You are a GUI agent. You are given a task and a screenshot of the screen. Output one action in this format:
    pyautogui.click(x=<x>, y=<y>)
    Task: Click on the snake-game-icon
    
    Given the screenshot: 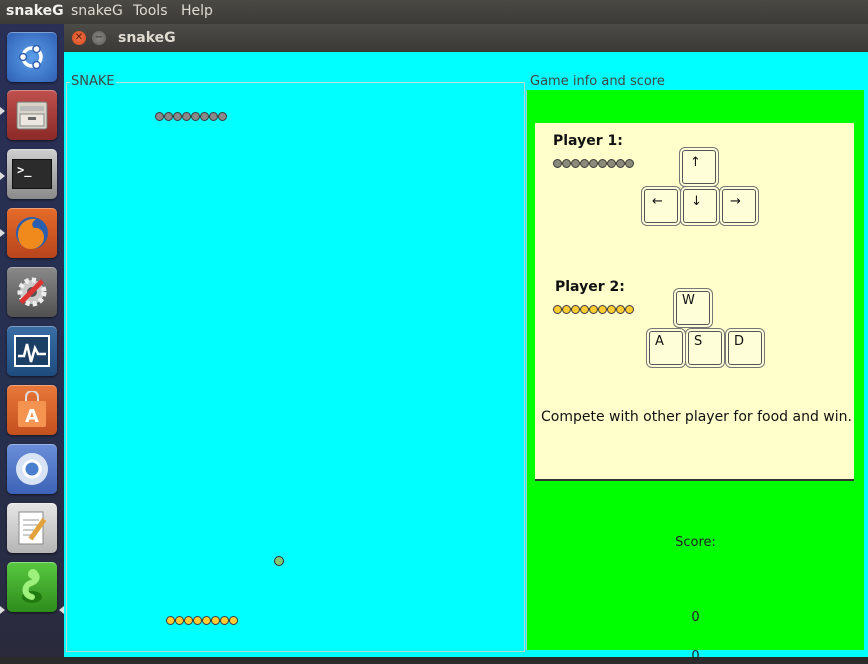 What is the action you would take?
    pyautogui.click(x=32, y=587)
    